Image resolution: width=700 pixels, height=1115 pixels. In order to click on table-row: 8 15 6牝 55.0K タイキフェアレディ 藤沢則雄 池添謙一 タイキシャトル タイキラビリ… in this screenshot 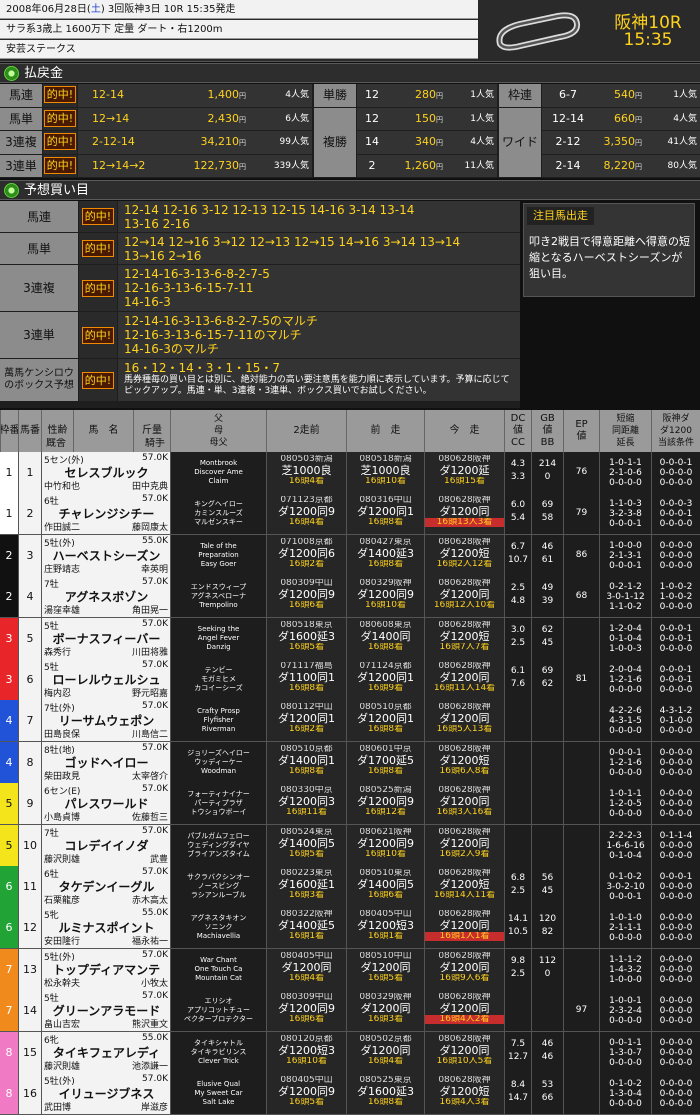, I will do `click(350, 1052)`.